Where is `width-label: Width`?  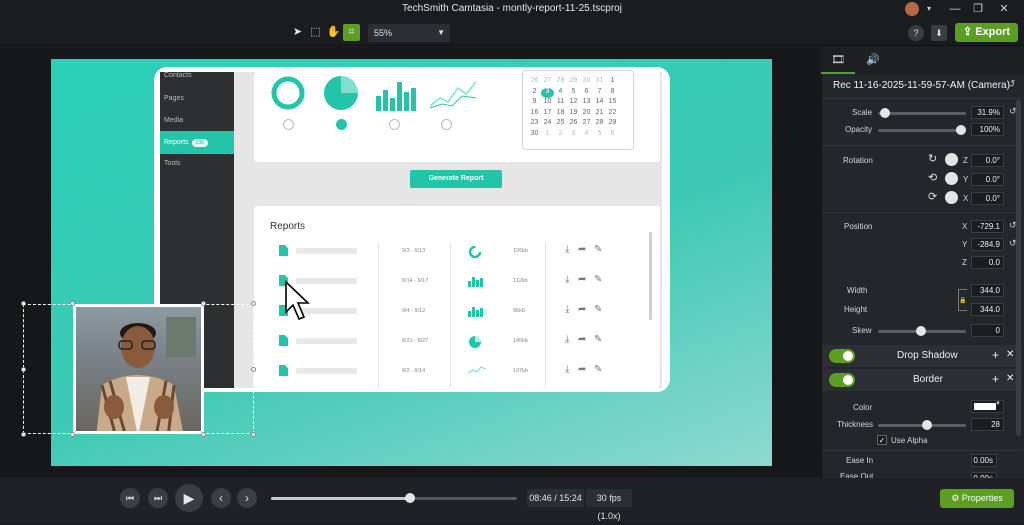
width-label: Width is located at coordinates (857, 290).